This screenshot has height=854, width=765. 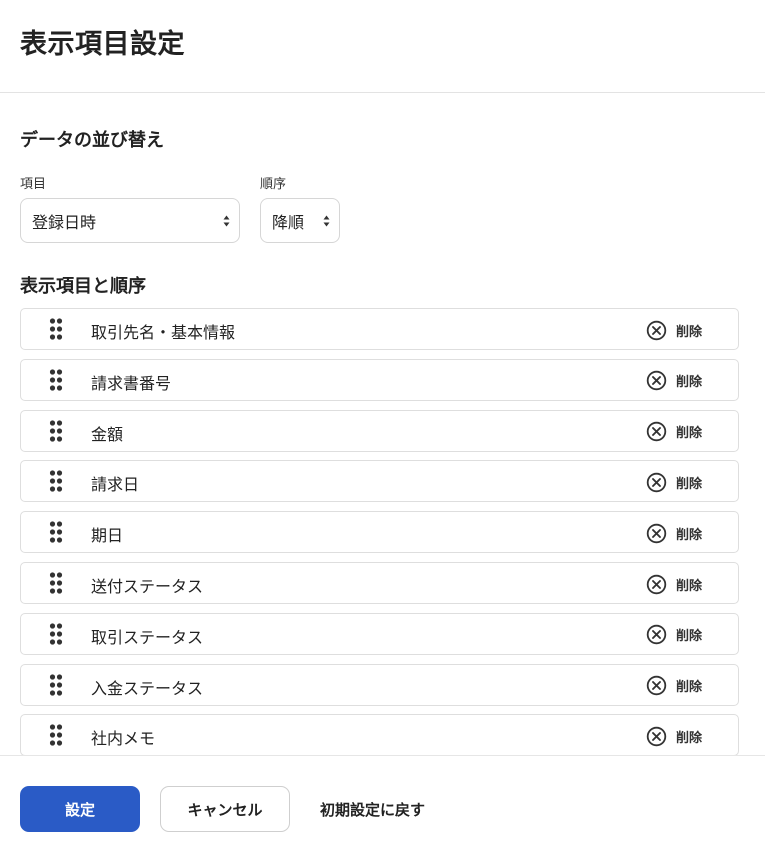 I want to click on column-row: 送付ステータス 削除, so click(x=379, y=583).